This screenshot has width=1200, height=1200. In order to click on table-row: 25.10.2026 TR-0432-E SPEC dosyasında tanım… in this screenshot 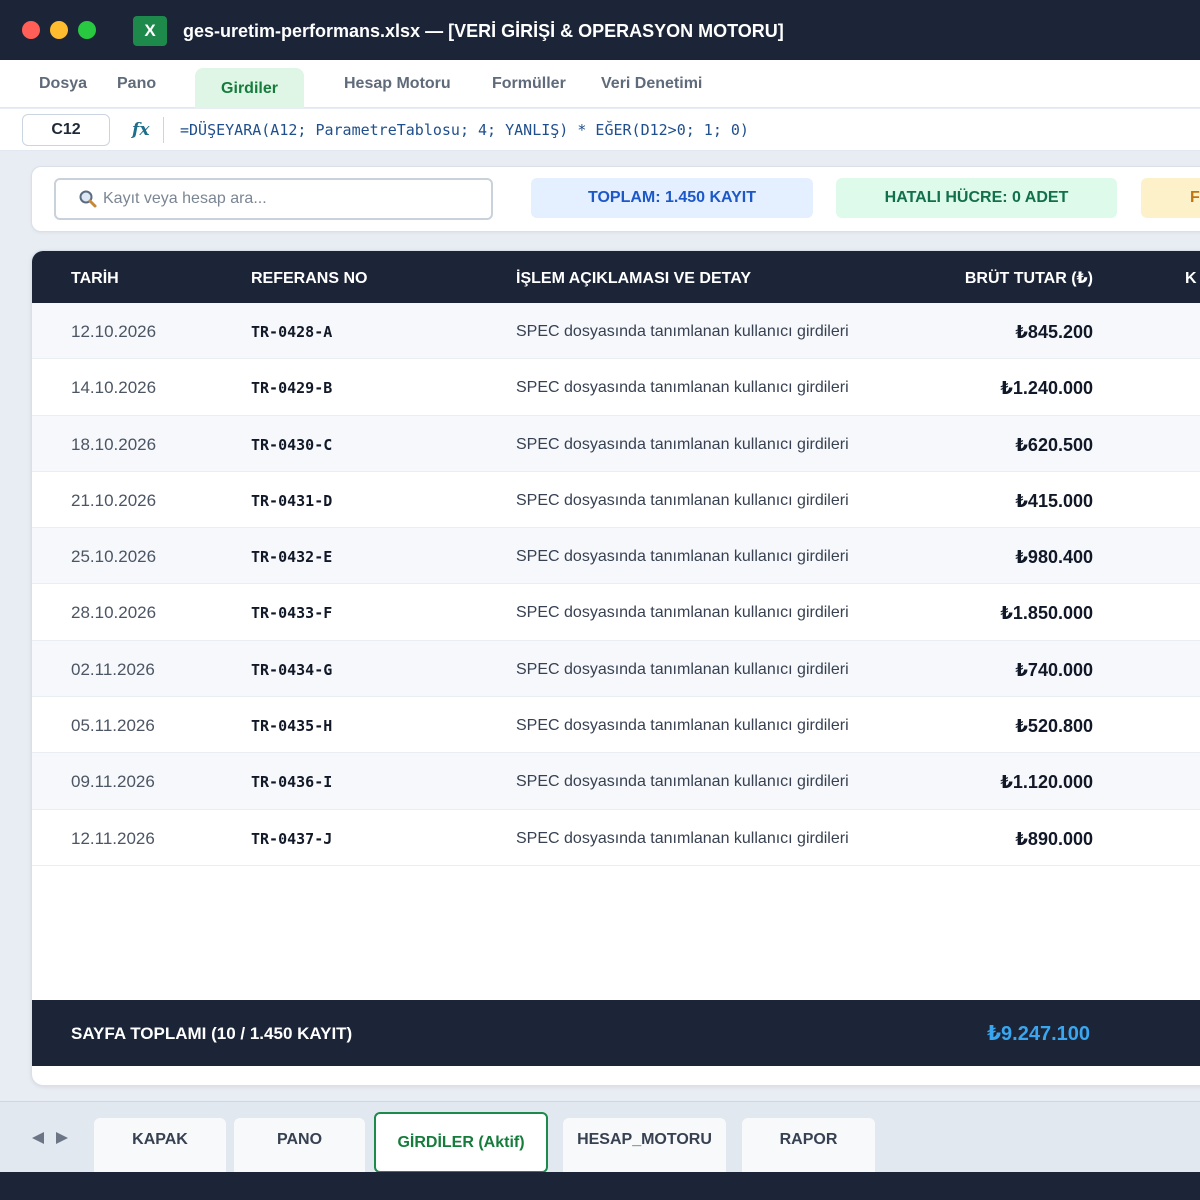, I will do `click(616, 556)`.